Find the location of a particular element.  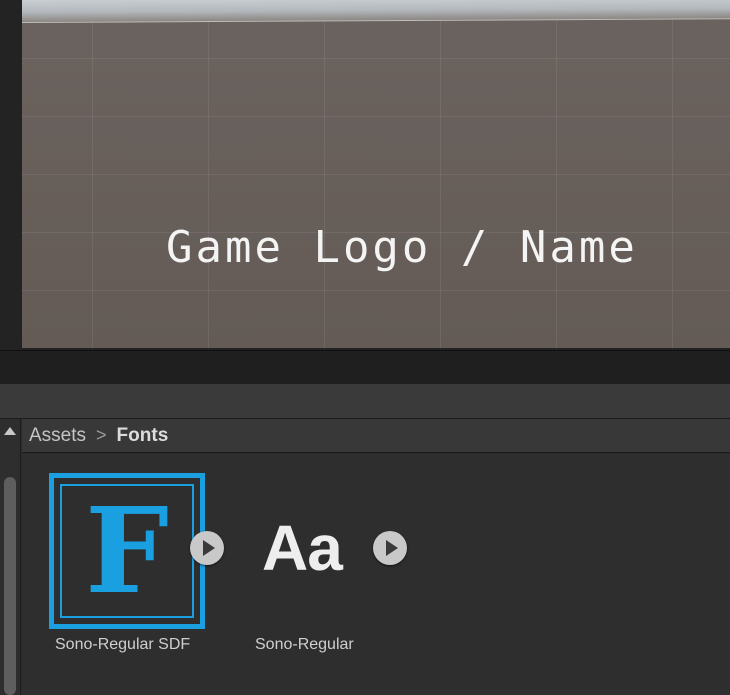

scene-title-text: Game Logo / Name is located at coordinates (402, 247).